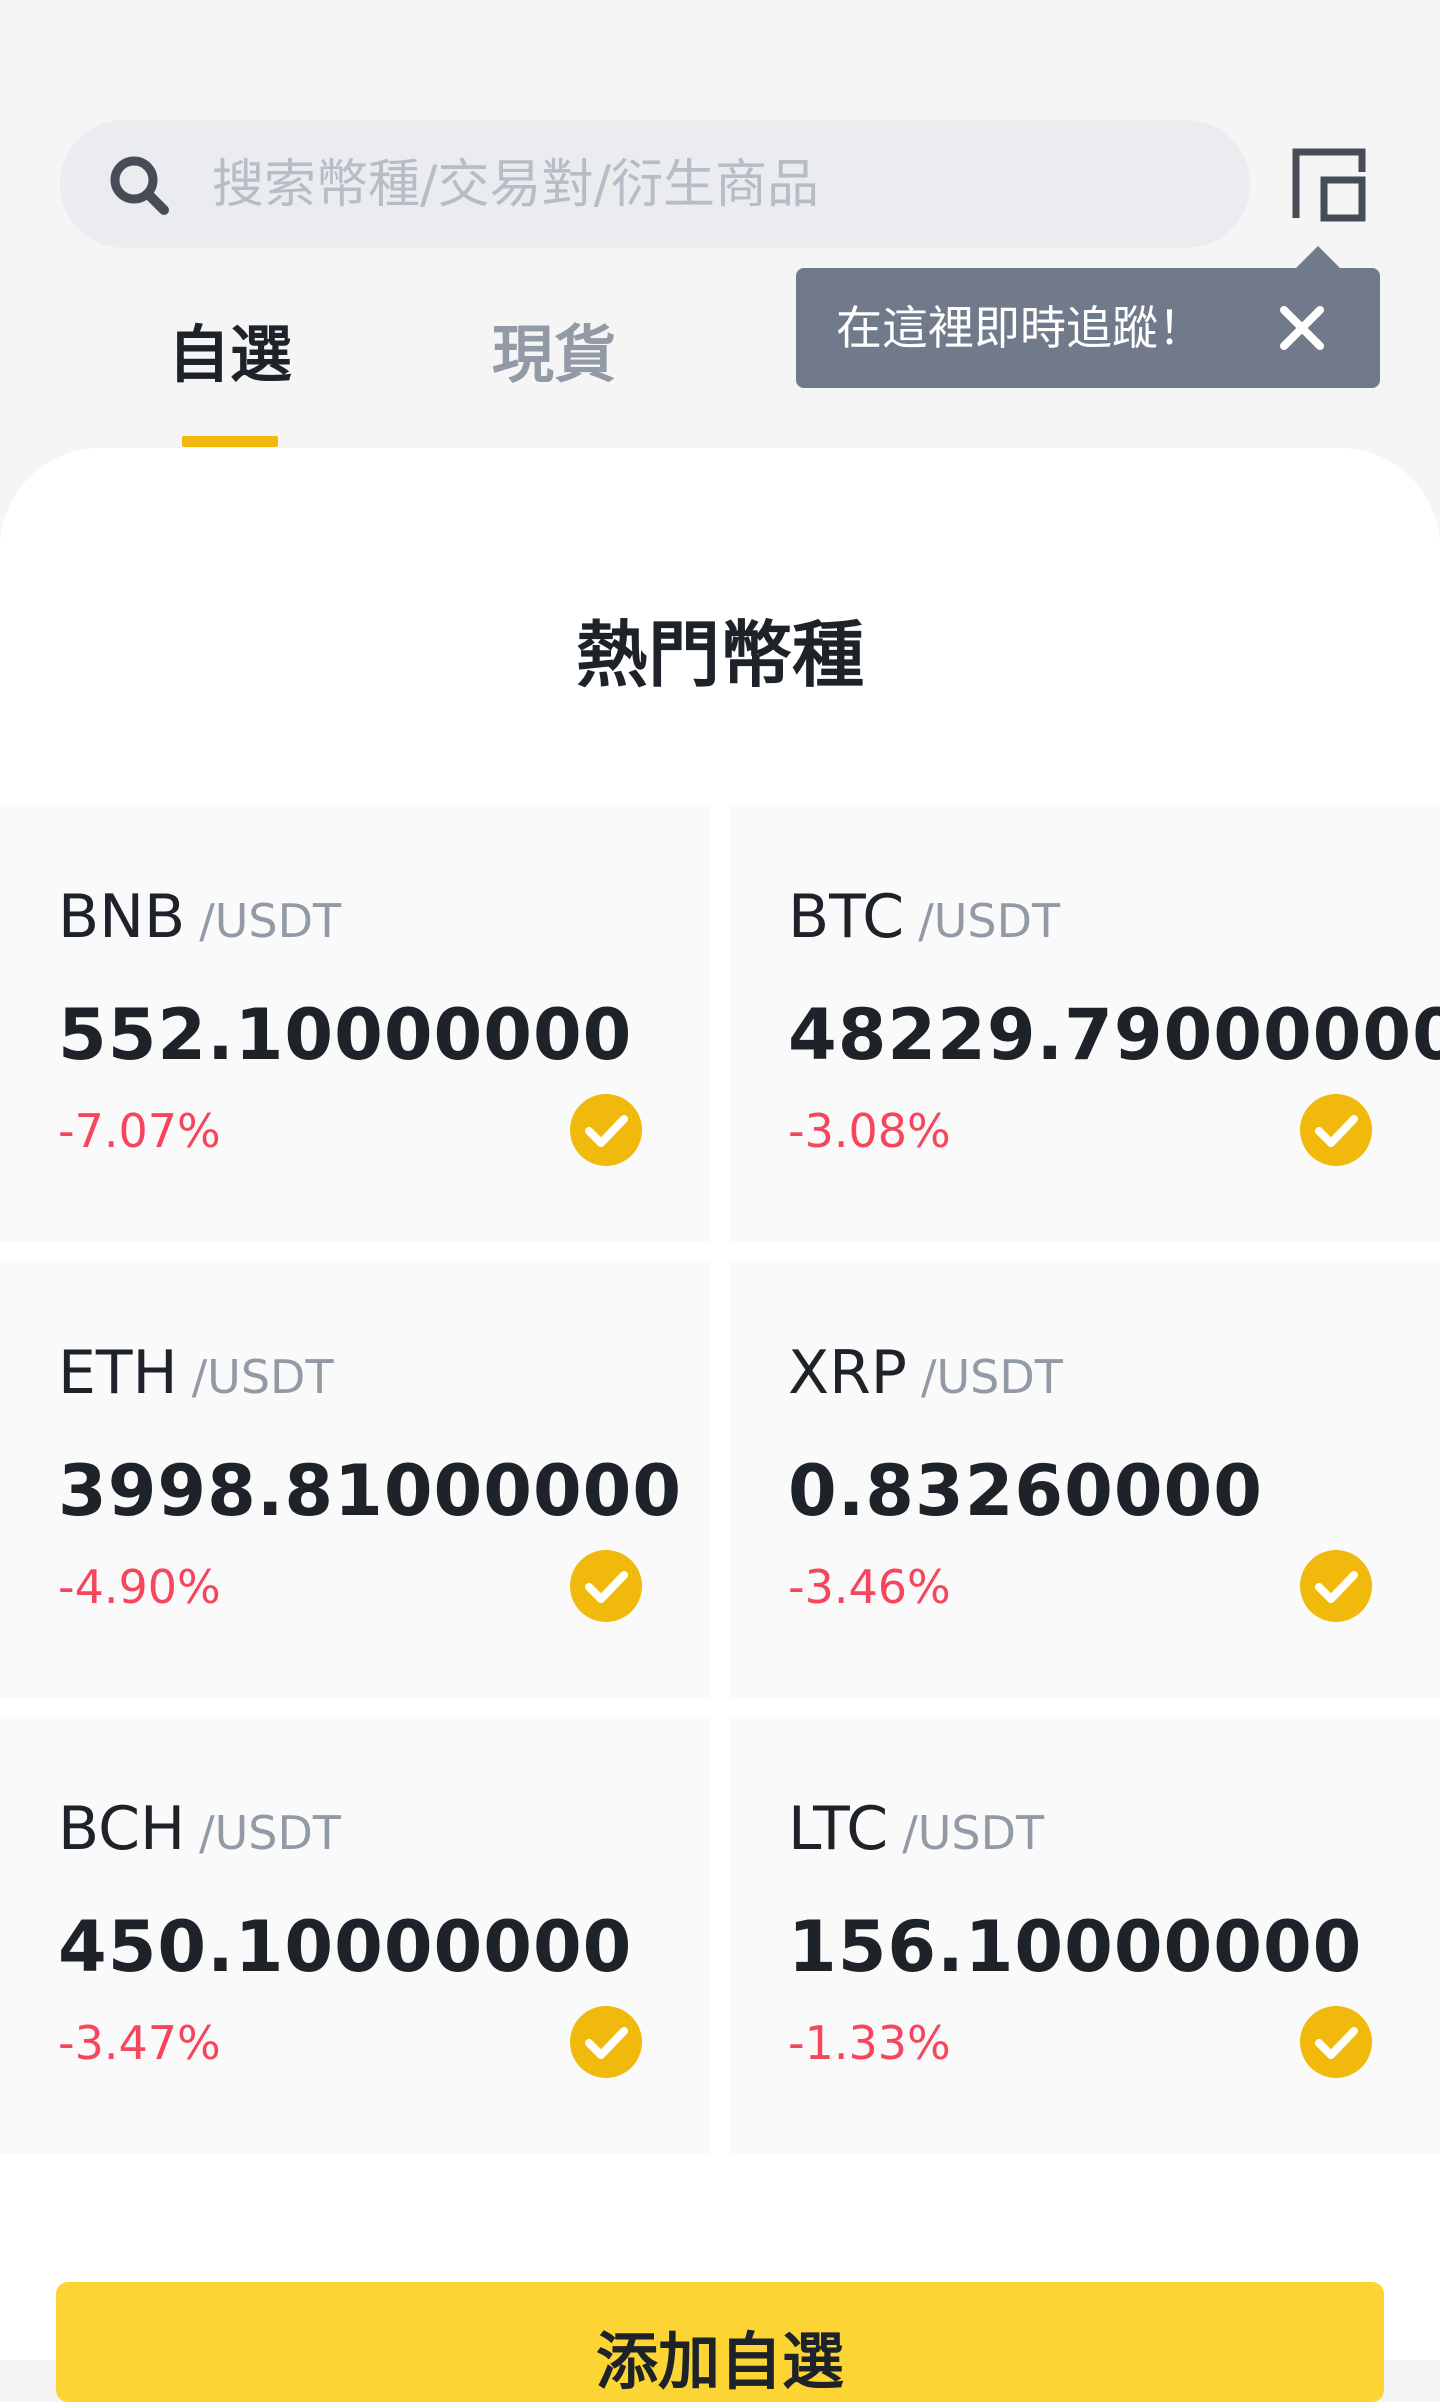 The width and height of the screenshot is (1440, 2402). What do you see at coordinates (345, 1035) in the screenshot?
I see `price-value: 552.10000000` at bounding box center [345, 1035].